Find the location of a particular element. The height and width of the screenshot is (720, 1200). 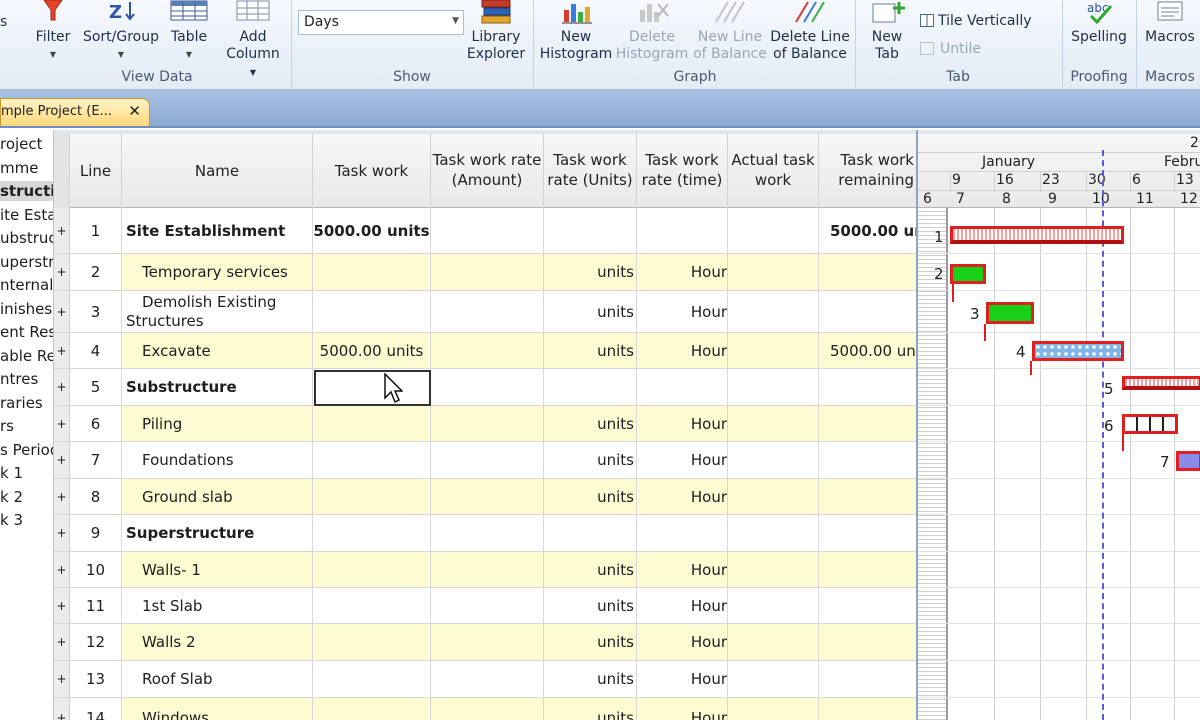

sort-group-button: Z Sort/Group ▼ is located at coordinates (121, 32).